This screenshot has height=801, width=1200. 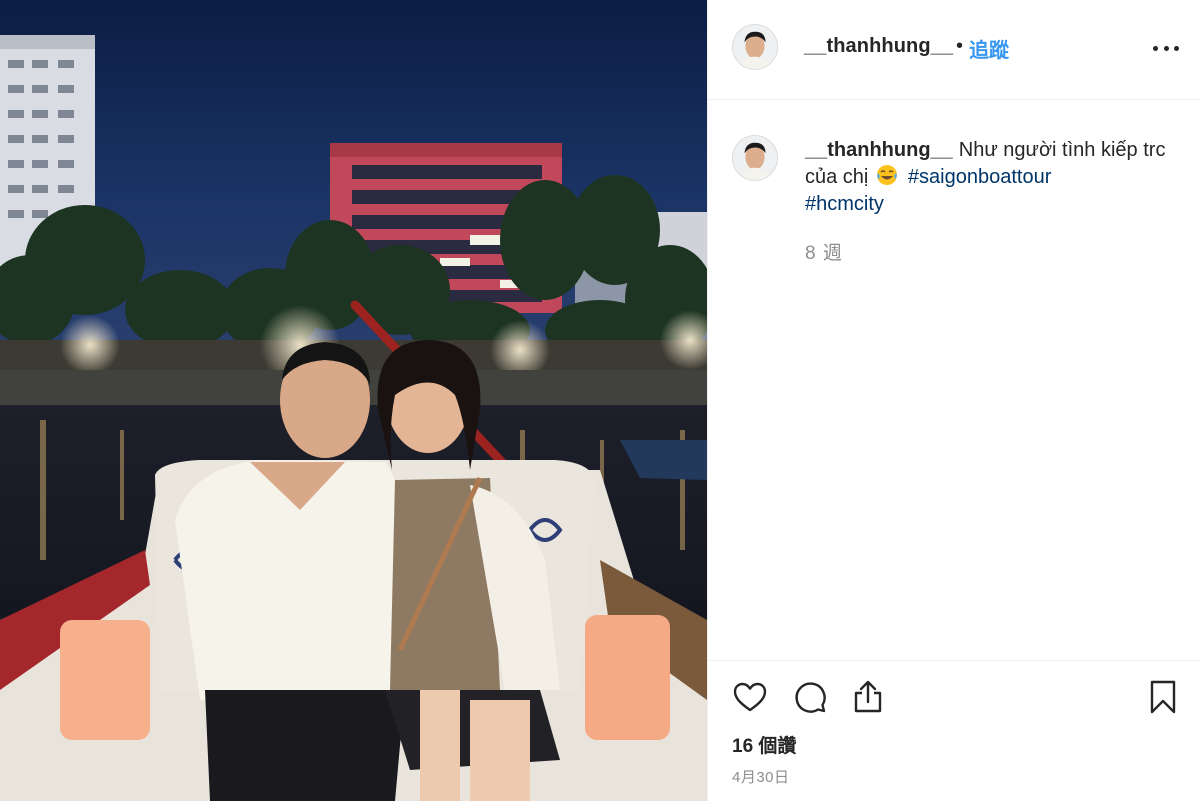 I want to click on likes-count: 16 個讚, so click(x=764, y=744).